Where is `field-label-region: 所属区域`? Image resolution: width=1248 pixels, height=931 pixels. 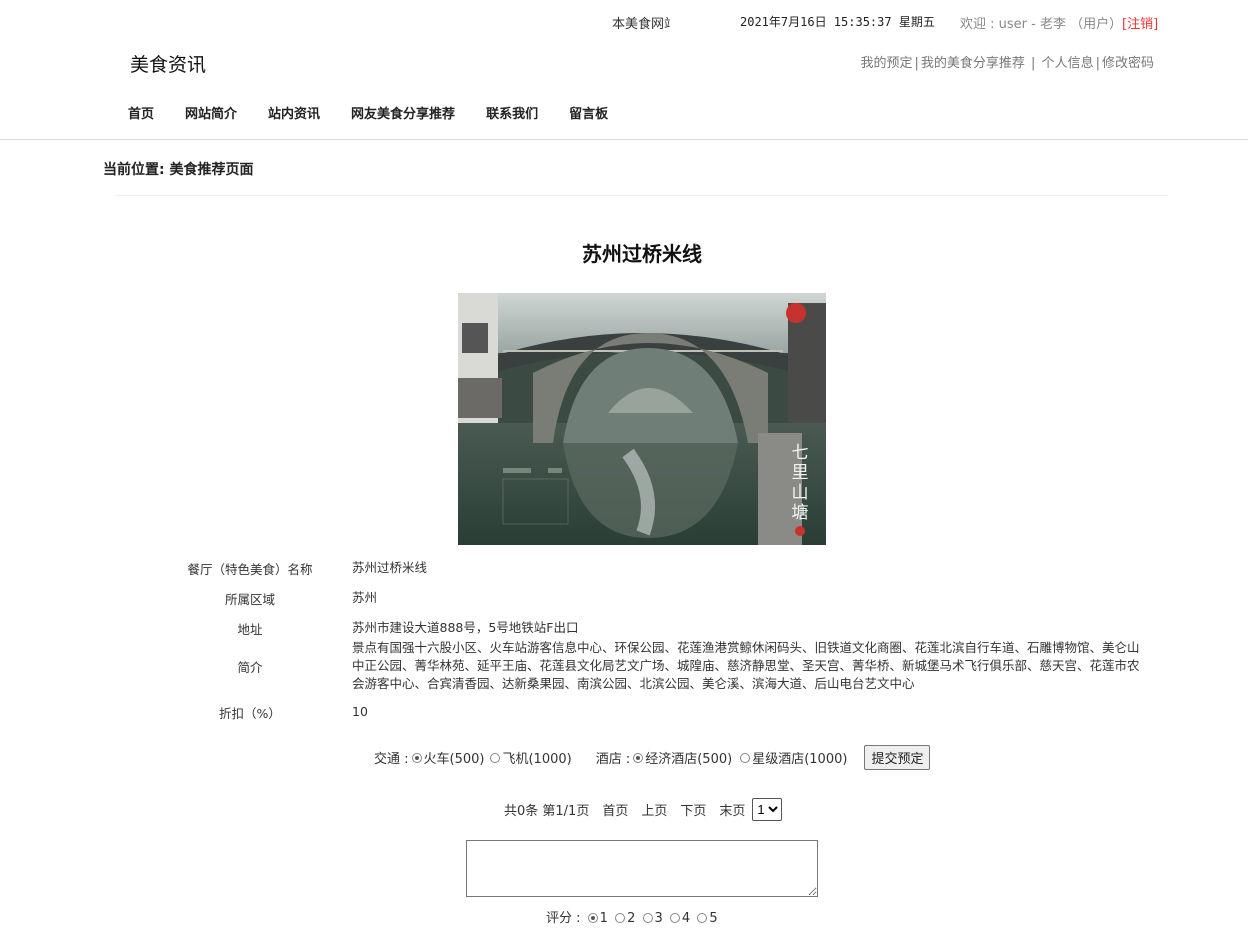
field-label-region: 所属区域 is located at coordinates (249, 599).